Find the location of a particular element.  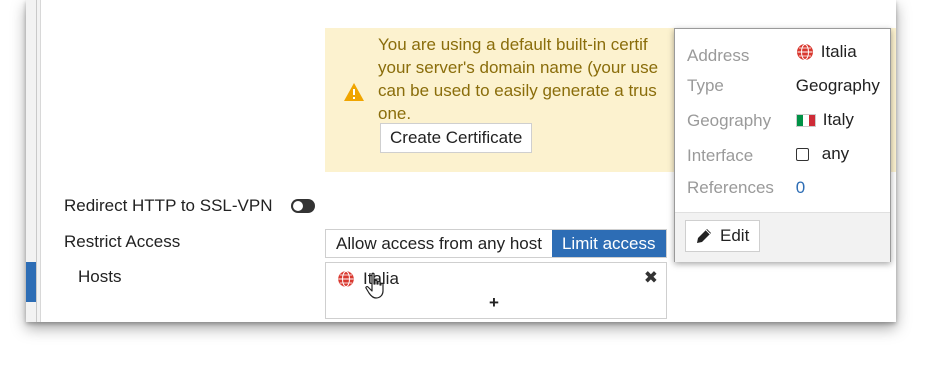

italy-flag-icon is located at coordinates (805, 120).